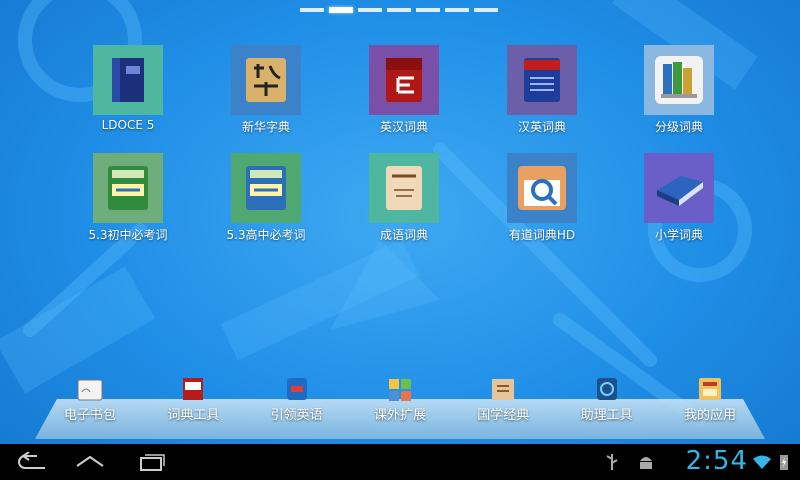 The image size is (800, 480). Describe the element at coordinates (679, 80) in the screenshot. I see `graded-dictionary-icon` at that location.